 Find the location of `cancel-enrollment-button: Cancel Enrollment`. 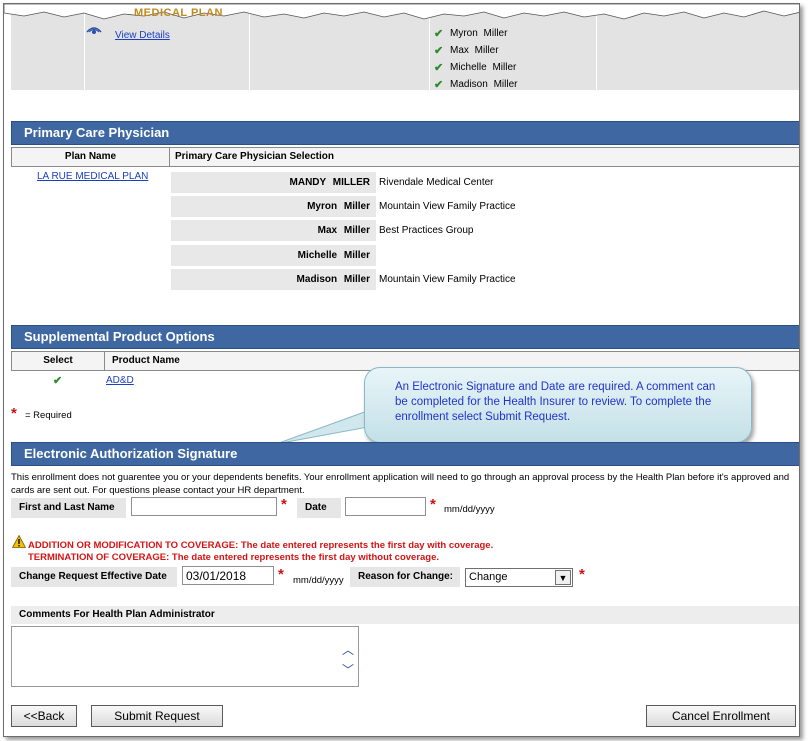

cancel-enrollment-button: Cancel Enrollment is located at coordinates (721, 716).